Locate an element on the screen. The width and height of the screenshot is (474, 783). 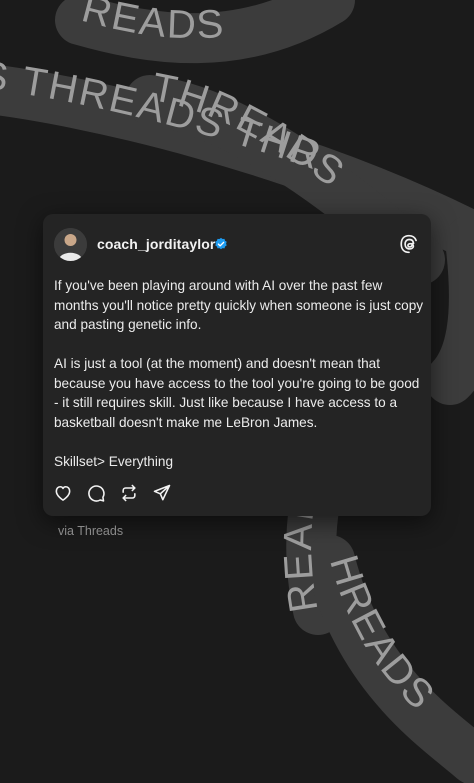
verified-badge-icon is located at coordinates (221, 243).